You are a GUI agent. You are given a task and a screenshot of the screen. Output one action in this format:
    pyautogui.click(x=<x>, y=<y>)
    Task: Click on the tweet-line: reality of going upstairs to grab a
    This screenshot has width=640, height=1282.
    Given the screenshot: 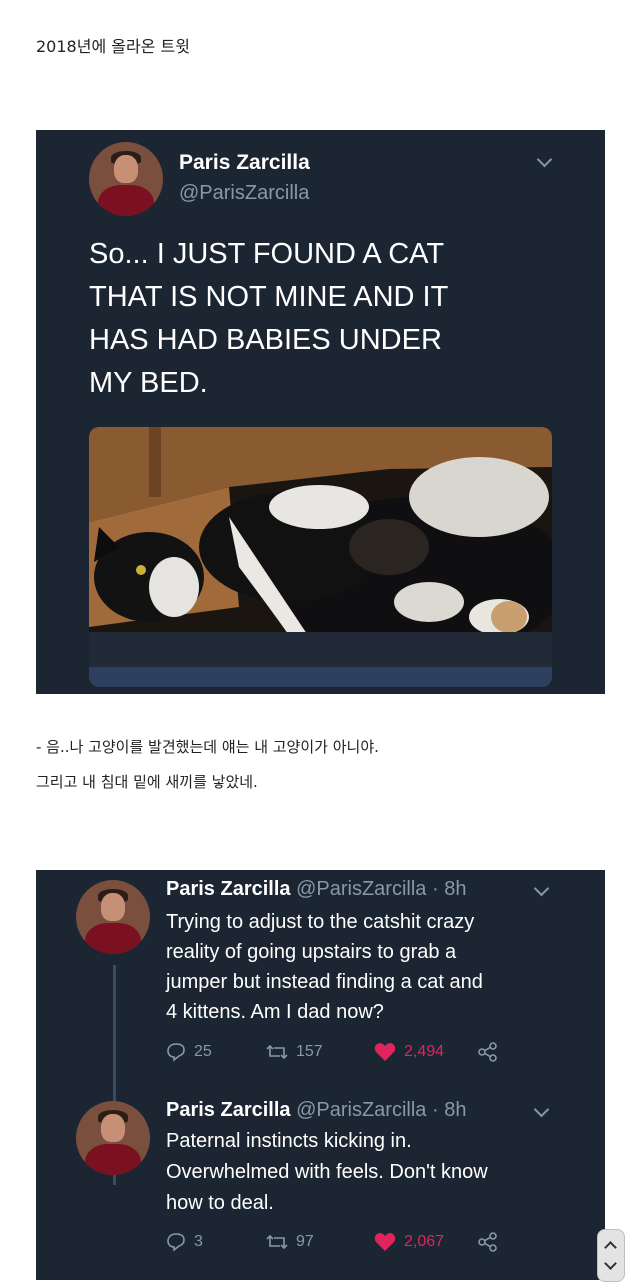 What is the action you would take?
    pyautogui.click(x=311, y=952)
    